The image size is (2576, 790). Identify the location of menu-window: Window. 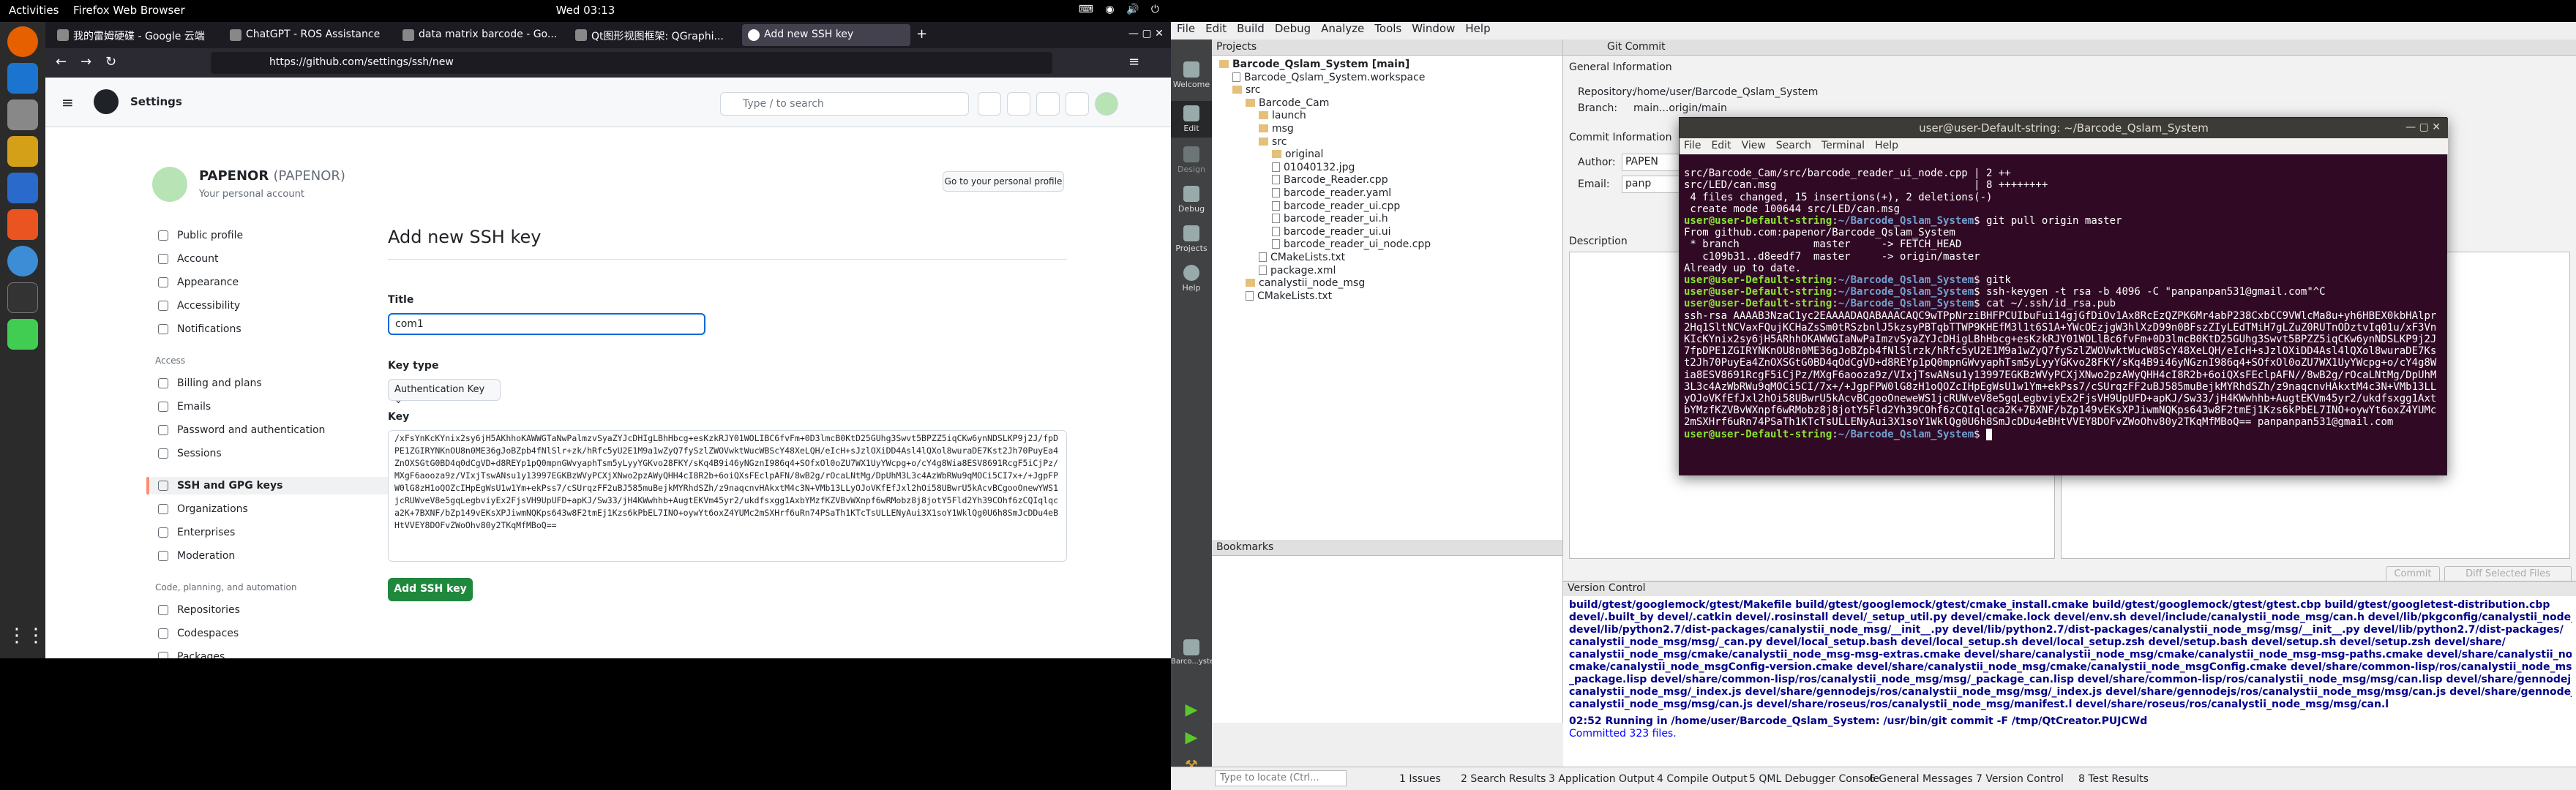
(1433, 28).